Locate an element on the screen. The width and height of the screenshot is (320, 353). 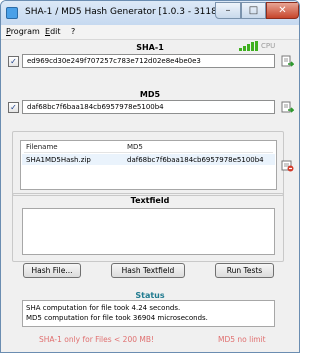
menu-bar: Program Edit ? is located at coordinates (150, 32).